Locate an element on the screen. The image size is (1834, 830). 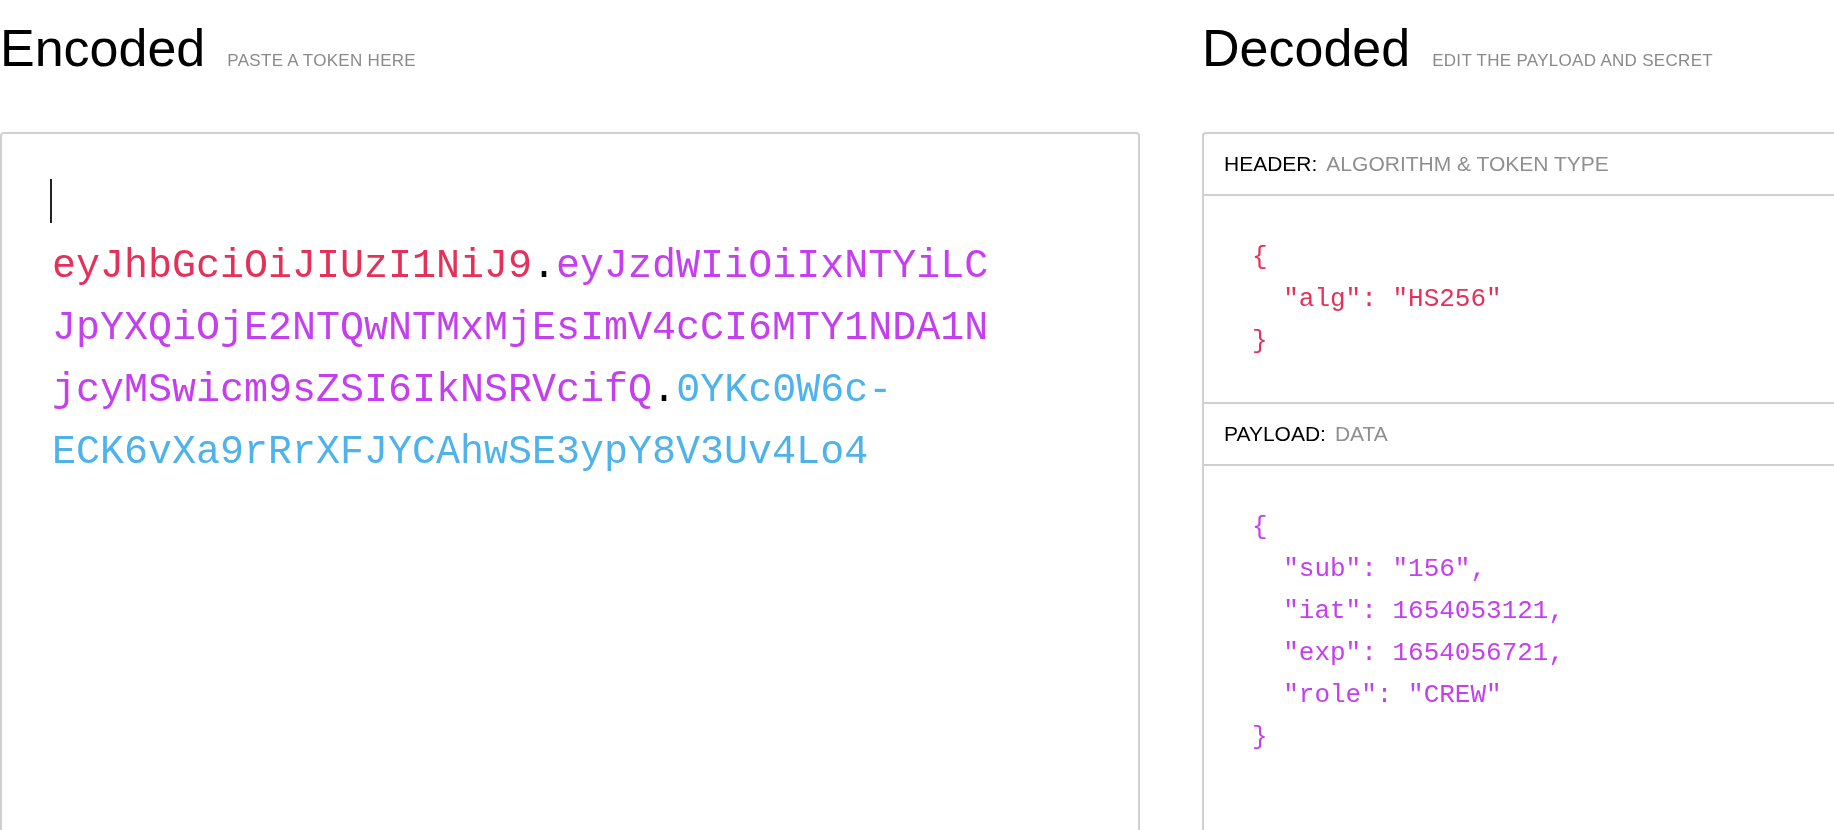
panel-hint: ALGORITHM & TOKEN TYPE is located at coordinates (1467, 164).